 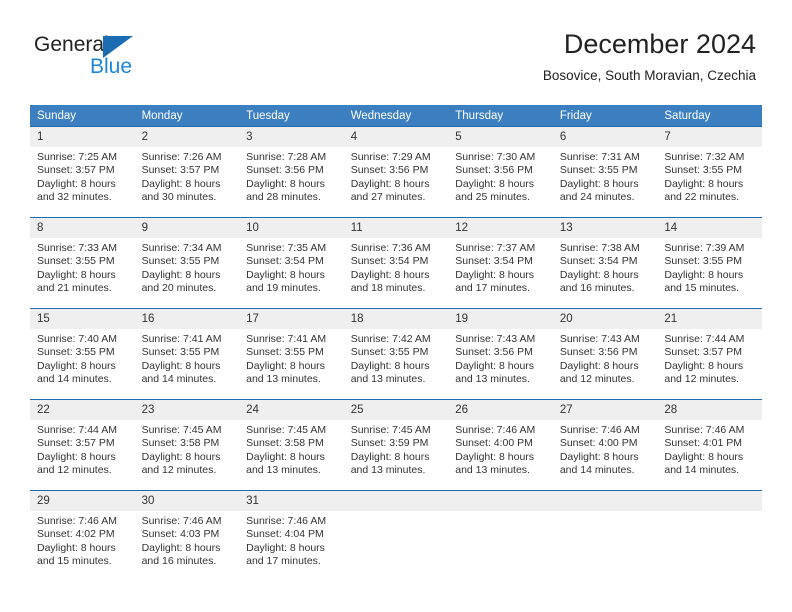 I want to click on day-number: 13, so click(x=605, y=228).